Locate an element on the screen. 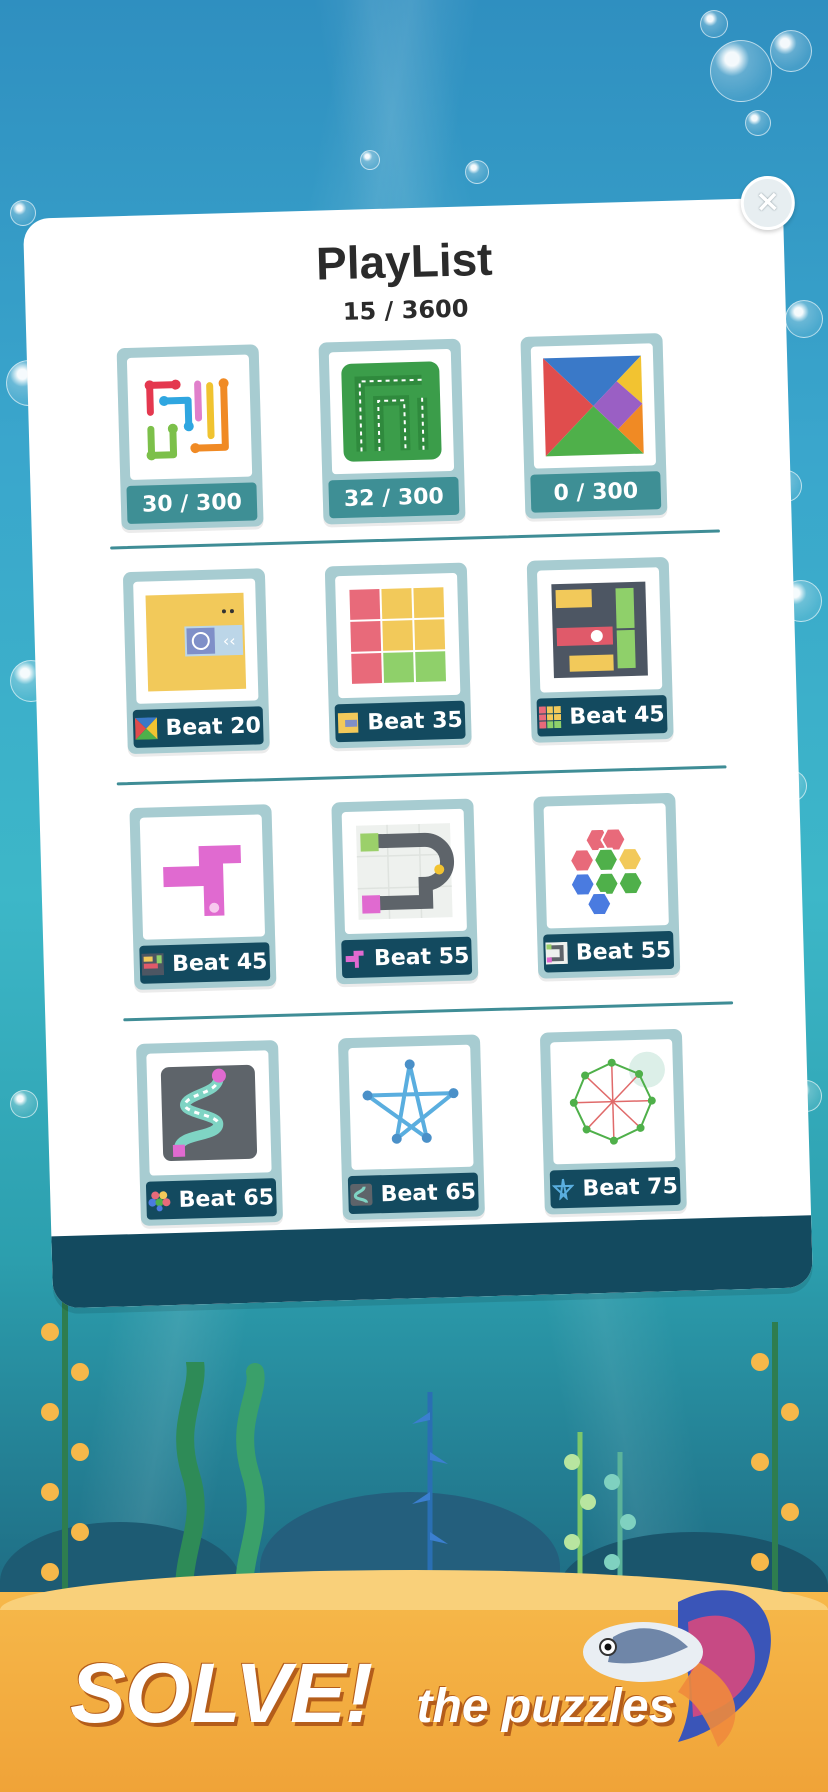 This screenshot has width=828, height=1792. star-mini-icon is located at coordinates (563, 1189).